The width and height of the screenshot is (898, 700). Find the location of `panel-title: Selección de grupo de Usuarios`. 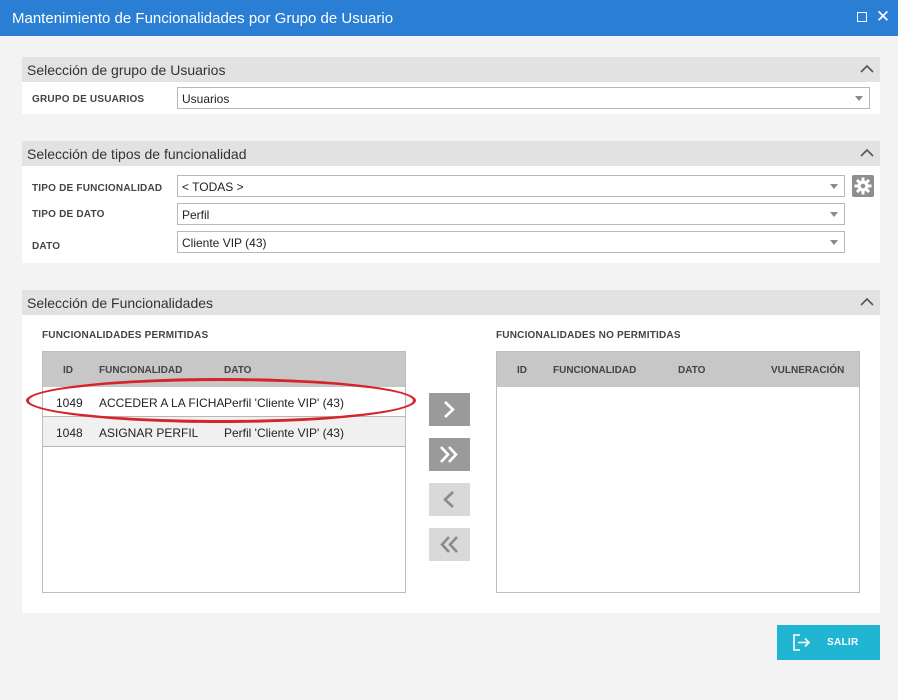

panel-title: Selección de grupo de Usuarios is located at coordinates (126, 70).